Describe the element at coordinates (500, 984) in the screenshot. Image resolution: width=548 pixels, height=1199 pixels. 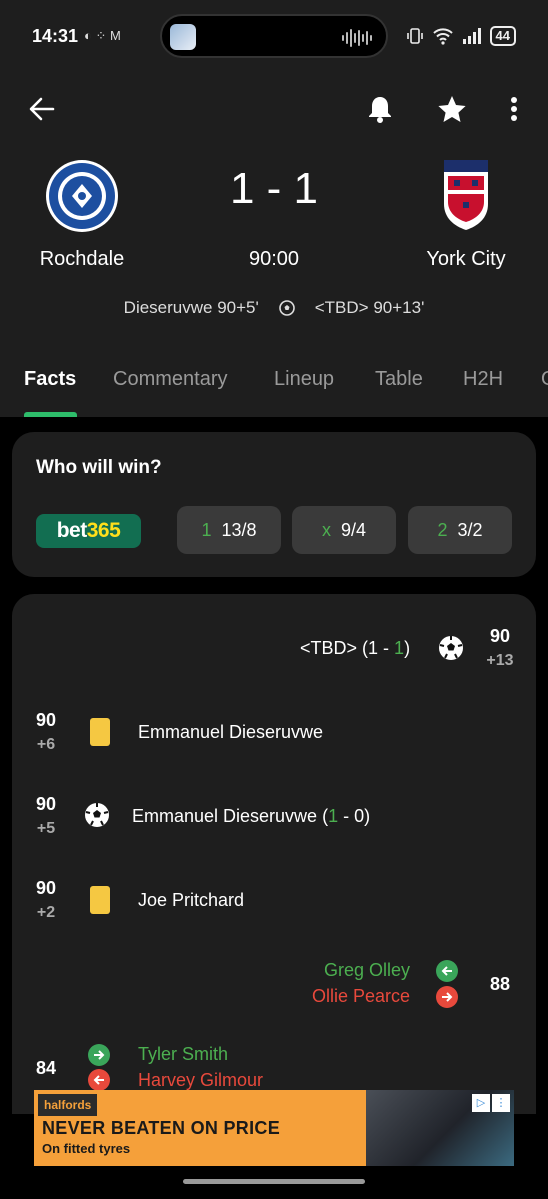
I see `event-minute: 88` at that location.